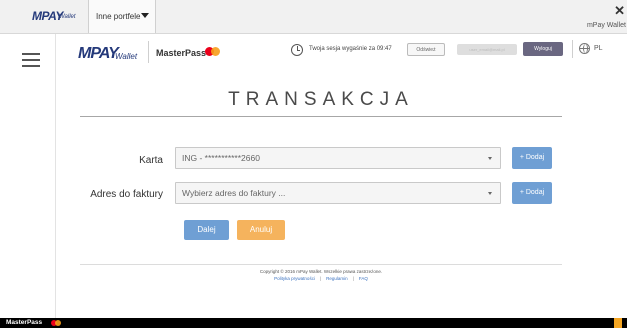 Image resolution: width=627 pixels, height=328 pixels. Describe the element at coordinates (48, 16) in the screenshot. I see `outer-mpay-logo: MPAY Wallet` at that location.